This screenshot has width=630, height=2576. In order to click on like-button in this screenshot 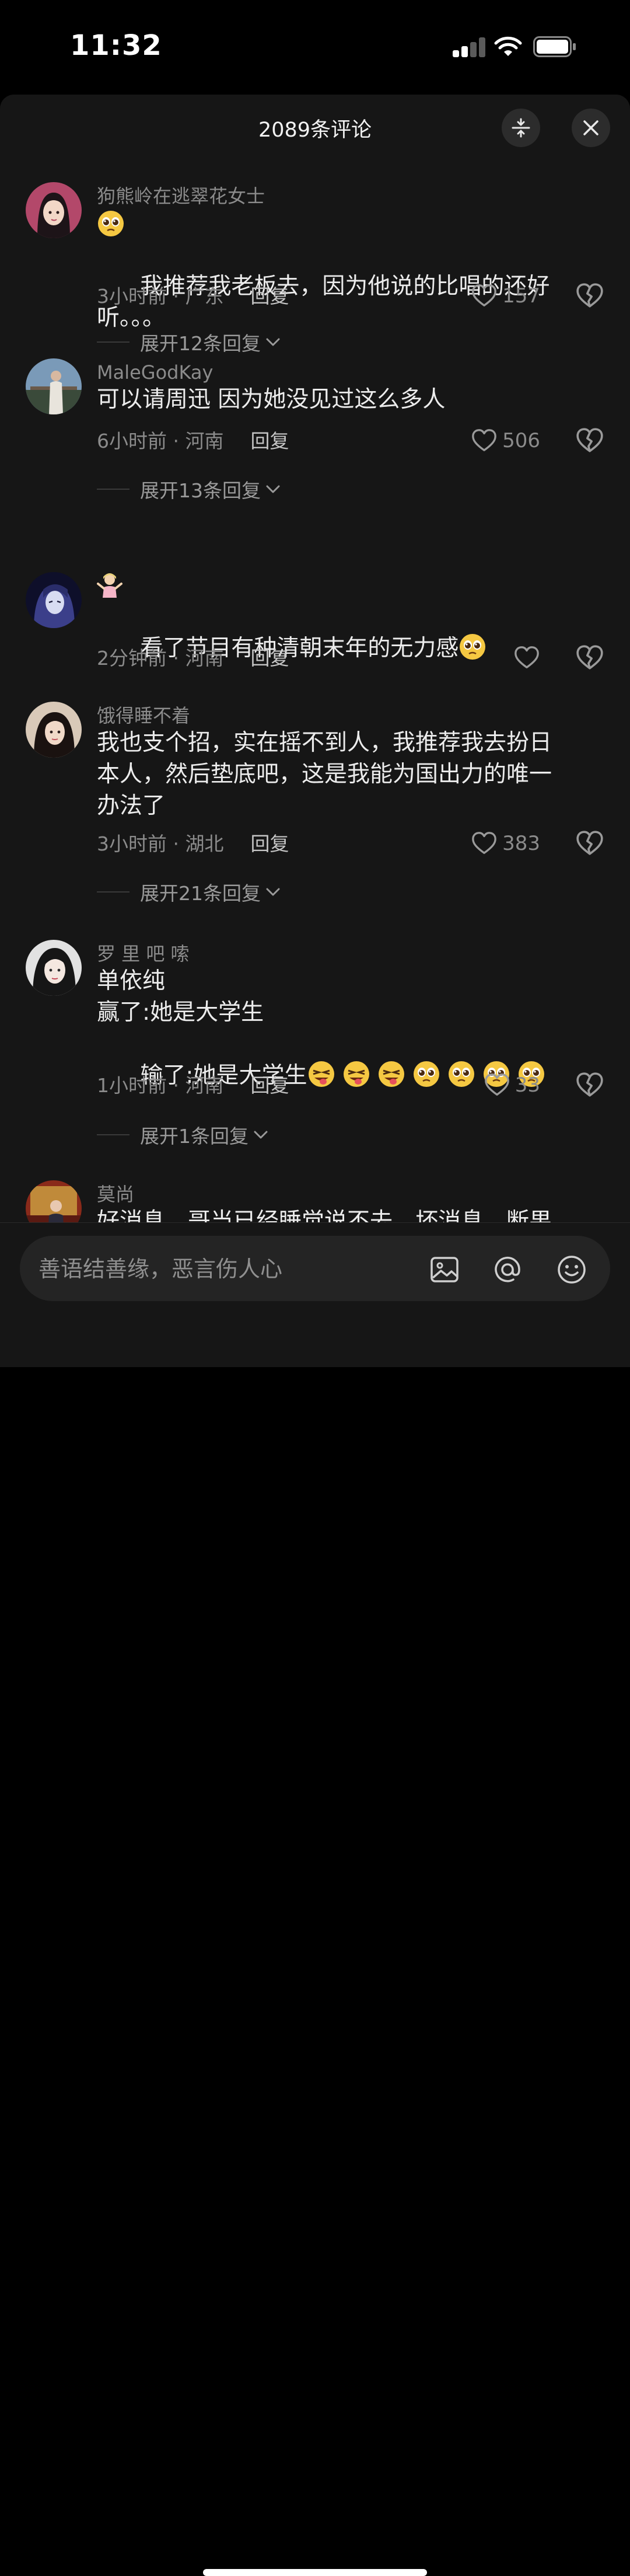, I will do `click(526, 657)`.